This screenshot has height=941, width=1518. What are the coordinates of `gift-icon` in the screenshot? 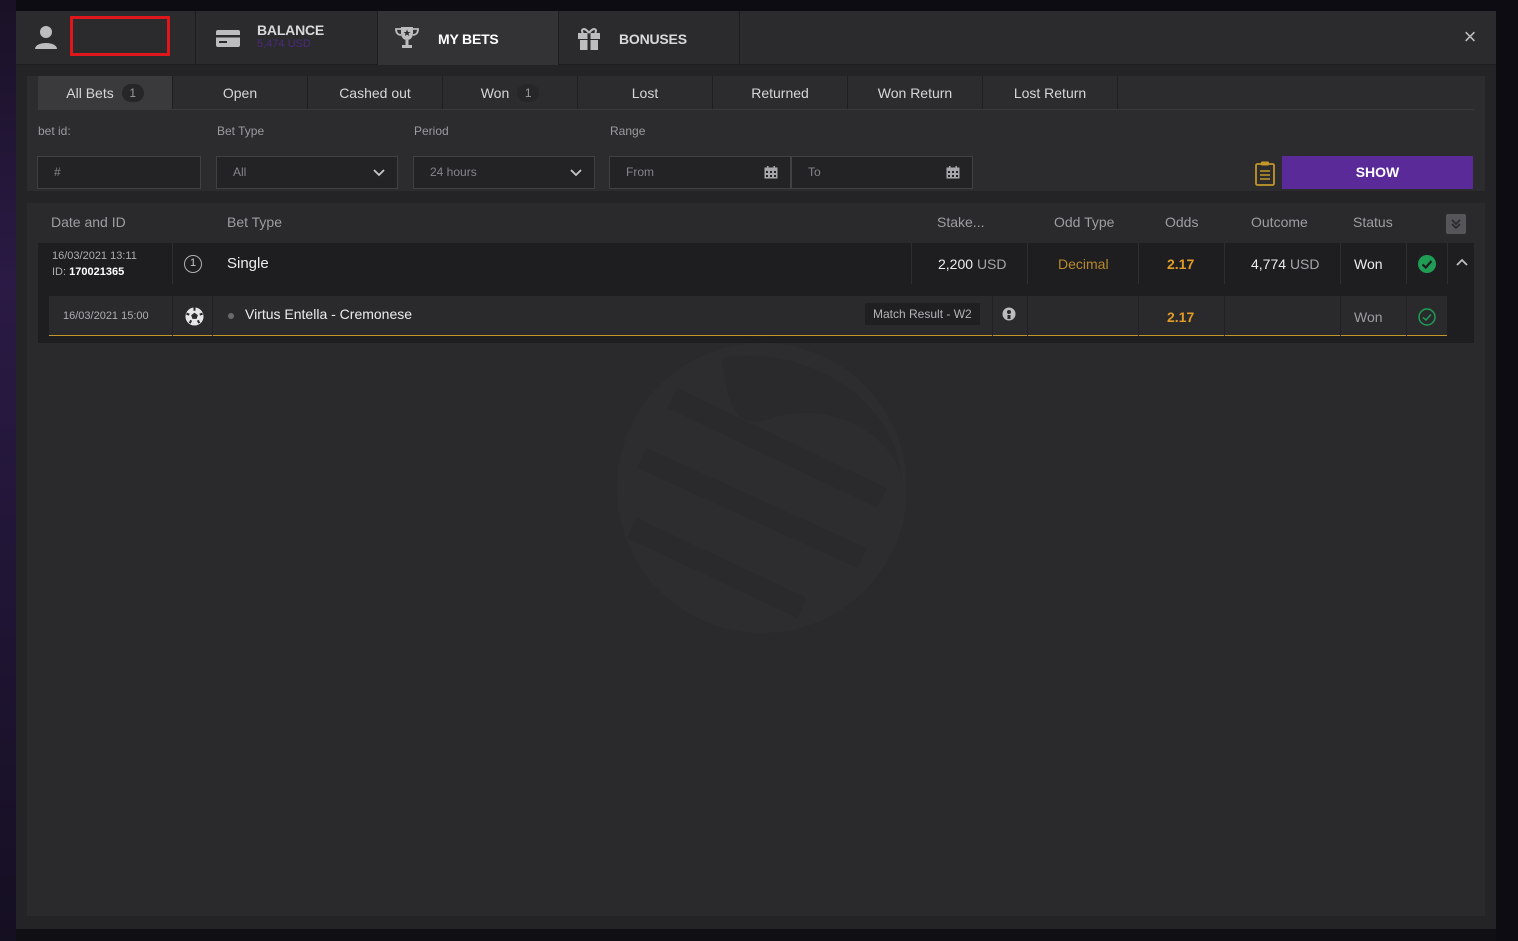 It's located at (589, 39).